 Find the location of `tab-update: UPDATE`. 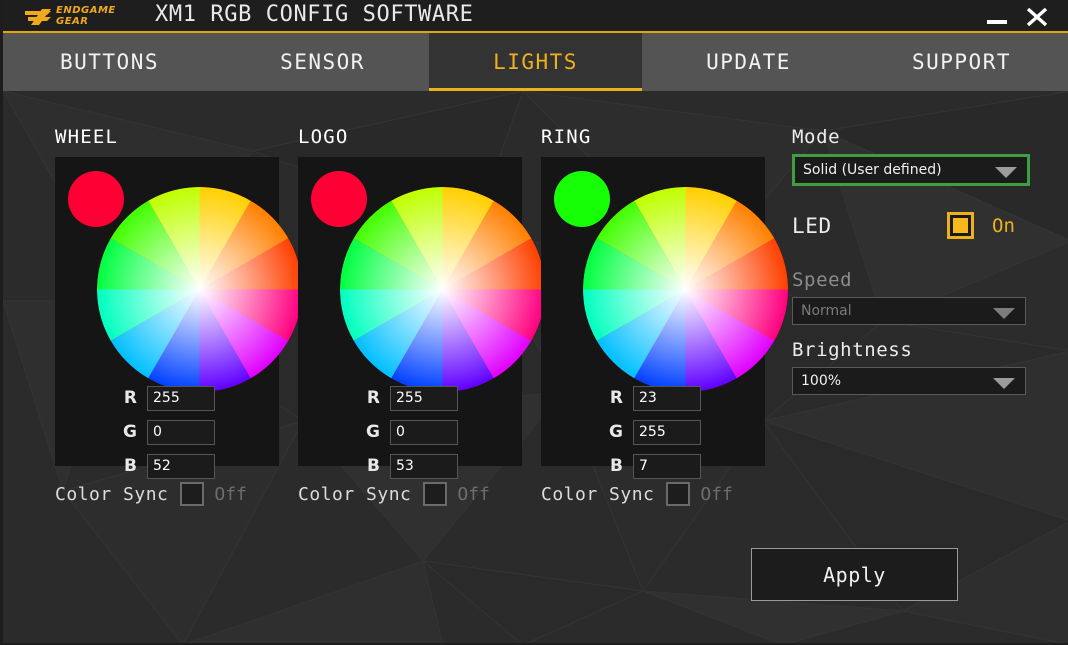

tab-update: UPDATE is located at coordinates (748, 62).